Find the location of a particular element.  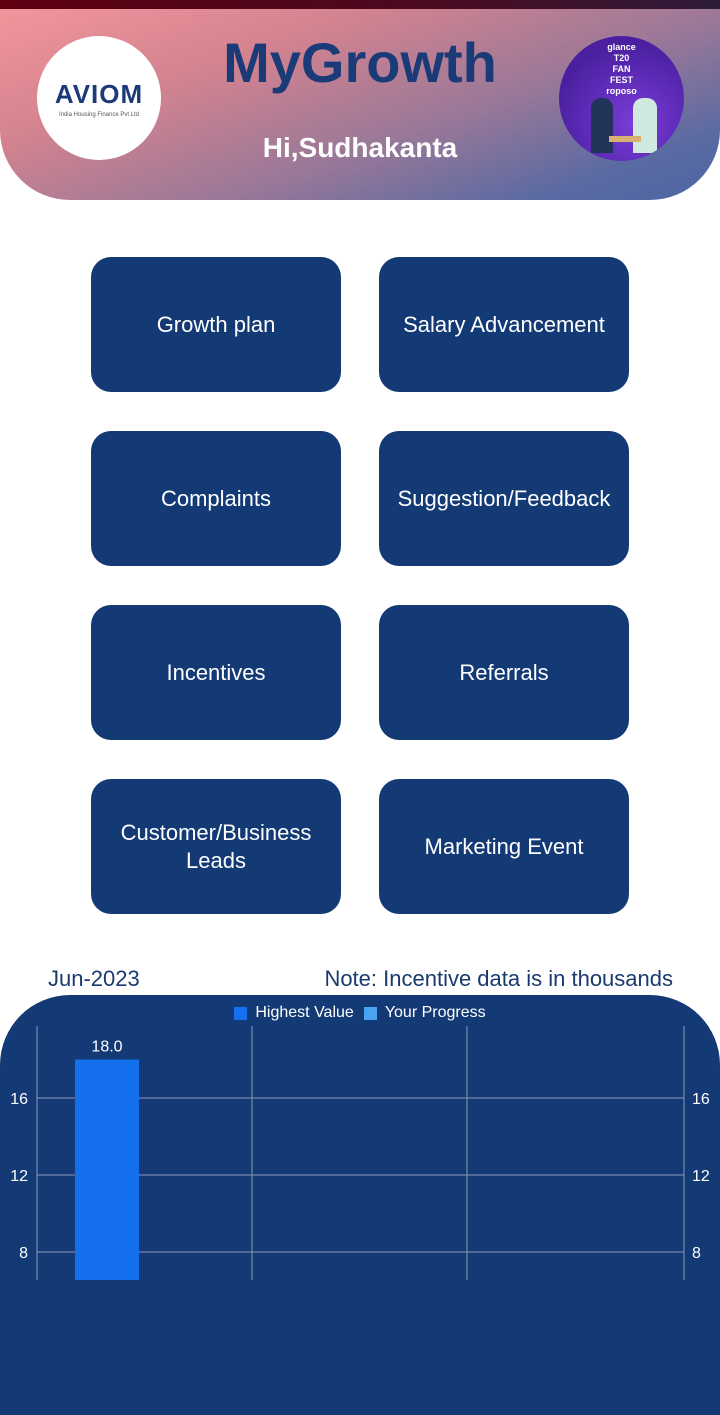

y-tick-label-left: 8 is located at coordinates (23, 1253).